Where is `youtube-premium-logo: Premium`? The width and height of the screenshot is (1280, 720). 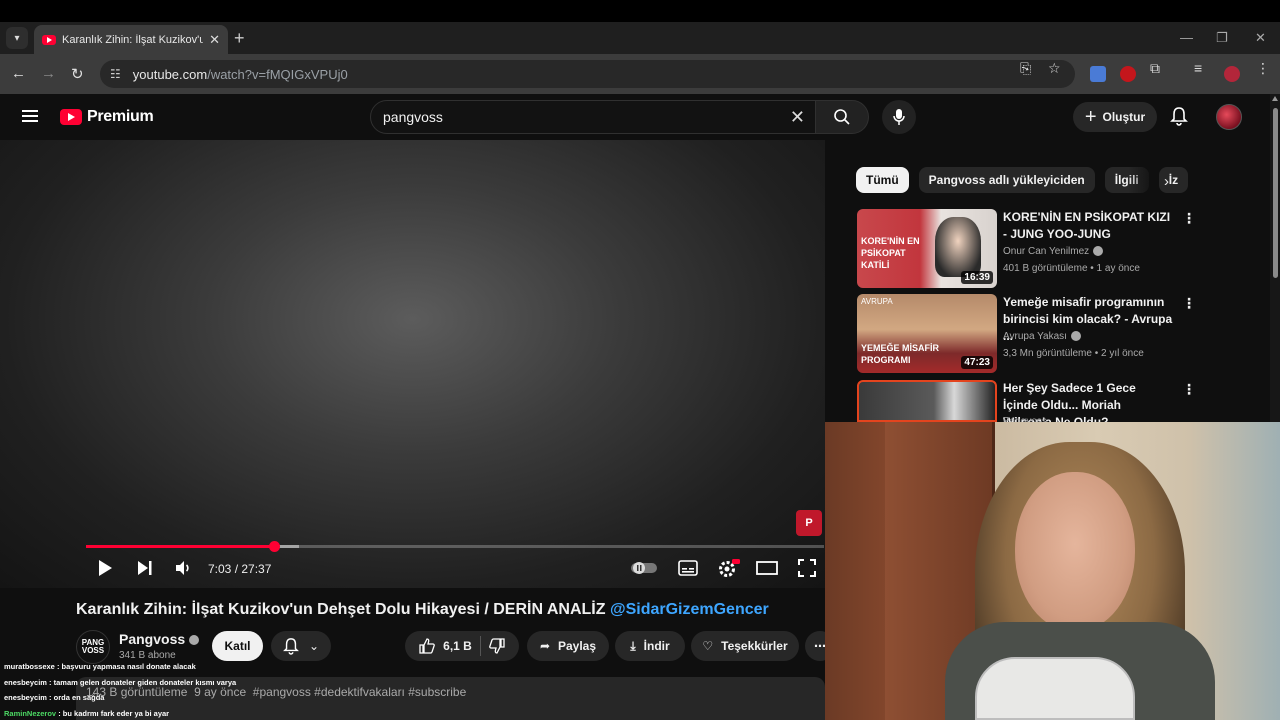 youtube-premium-logo: Premium is located at coordinates (107, 117).